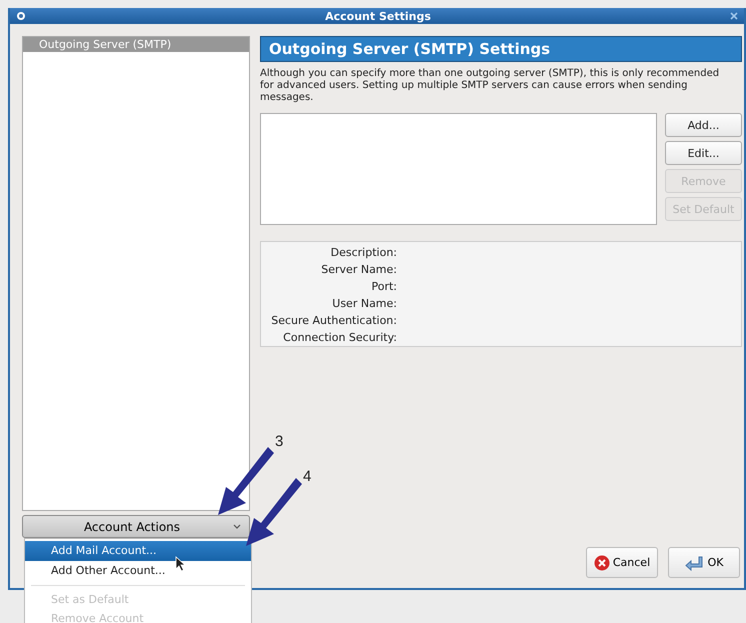 The width and height of the screenshot is (746, 623). What do you see at coordinates (307, 476) in the screenshot?
I see `annotation-number: 4` at bounding box center [307, 476].